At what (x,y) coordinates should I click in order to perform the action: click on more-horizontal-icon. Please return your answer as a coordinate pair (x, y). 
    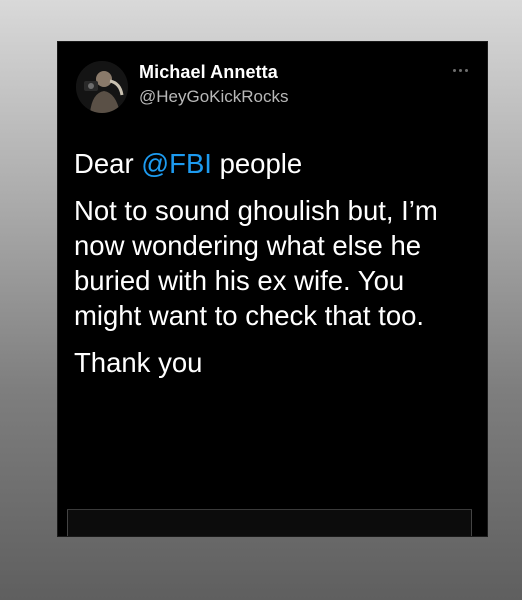
    Looking at the image, I should click on (460, 70).